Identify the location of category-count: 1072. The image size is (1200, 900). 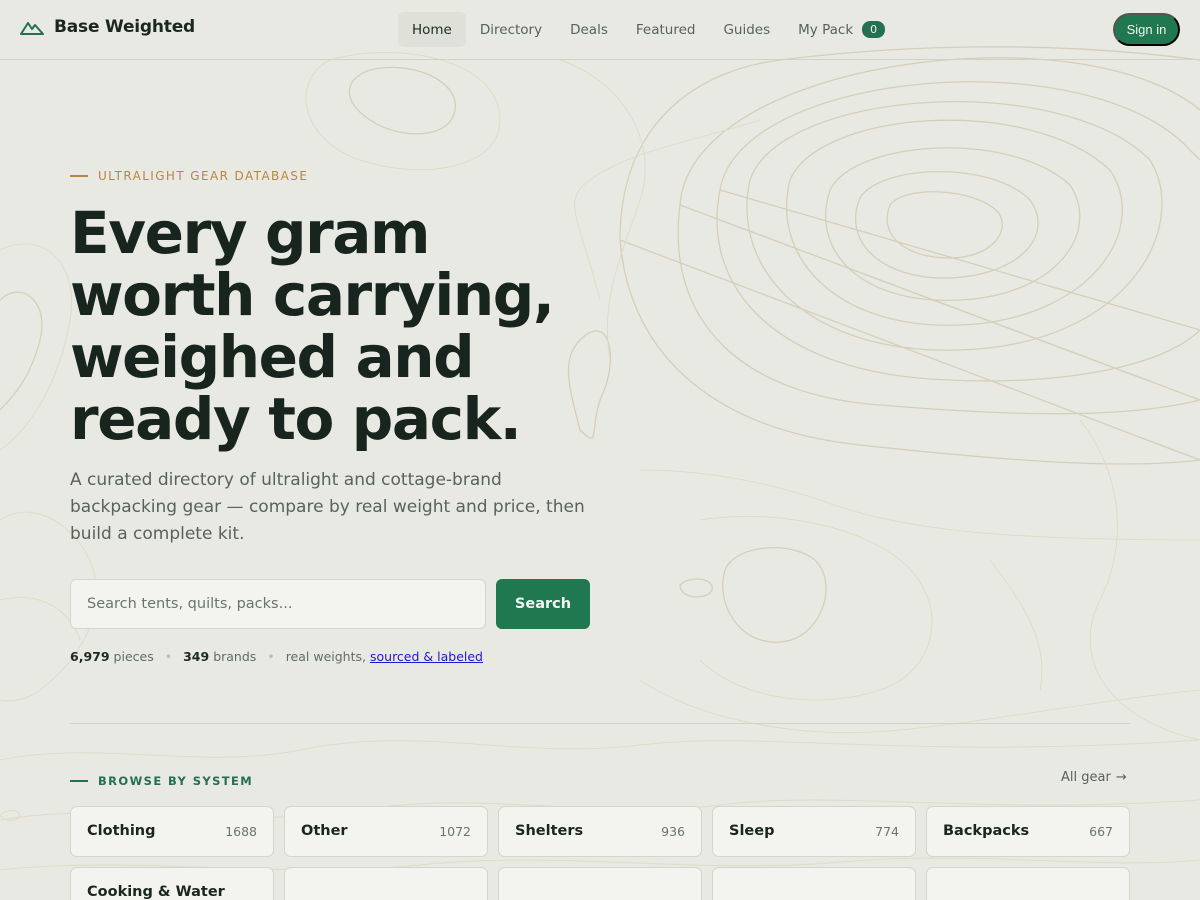
(455, 831).